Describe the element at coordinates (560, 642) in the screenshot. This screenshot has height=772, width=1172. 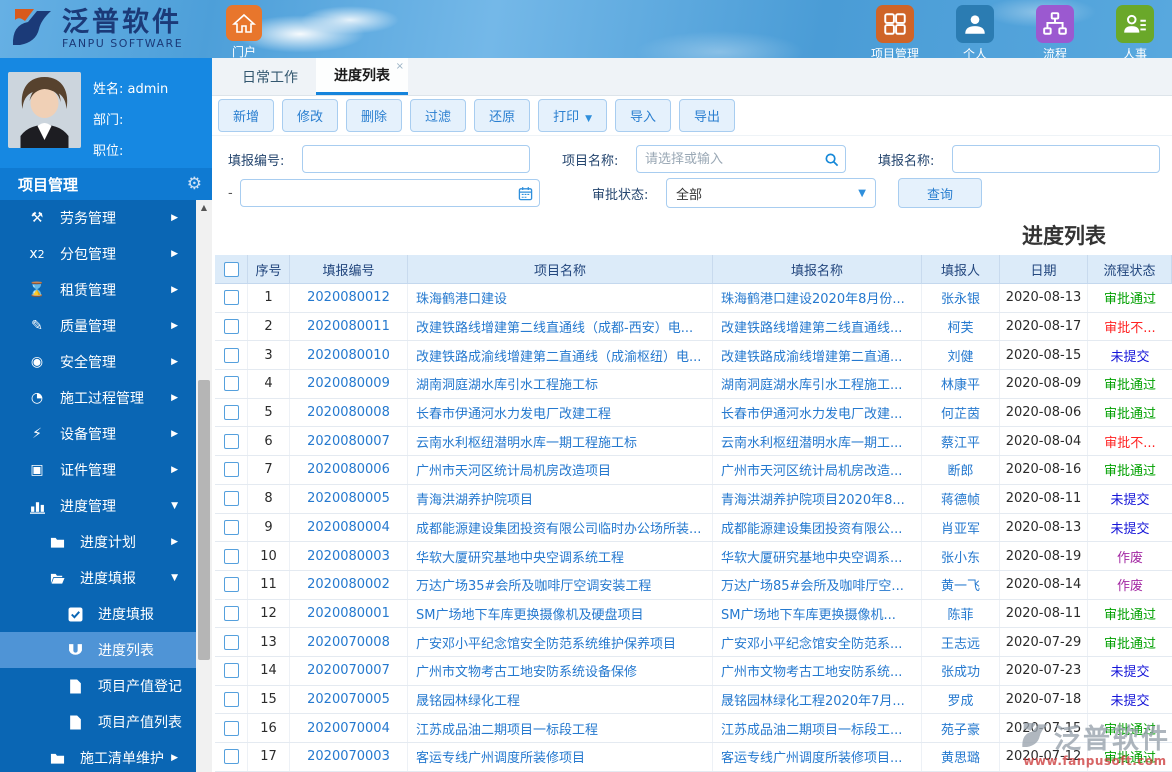
I see `cell-project-name: 广安邓小平纪念馆安全防范系统维护保养项目` at that location.